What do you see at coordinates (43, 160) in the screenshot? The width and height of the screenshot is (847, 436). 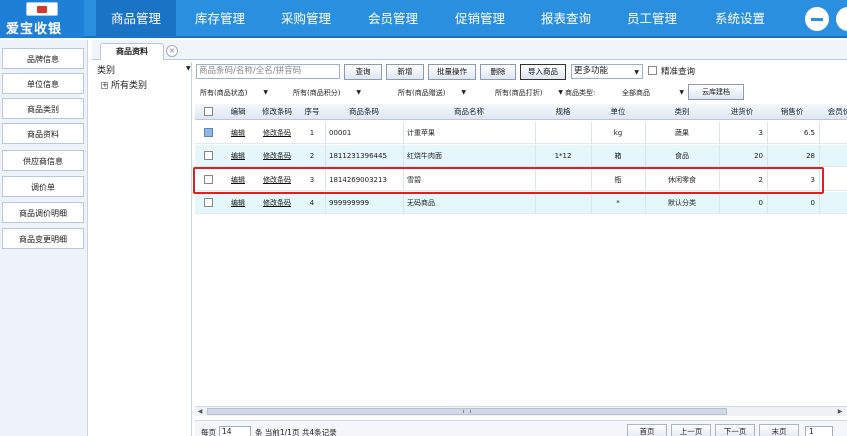 I see `sidebar-item-supplier-info: 供应商信息` at bounding box center [43, 160].